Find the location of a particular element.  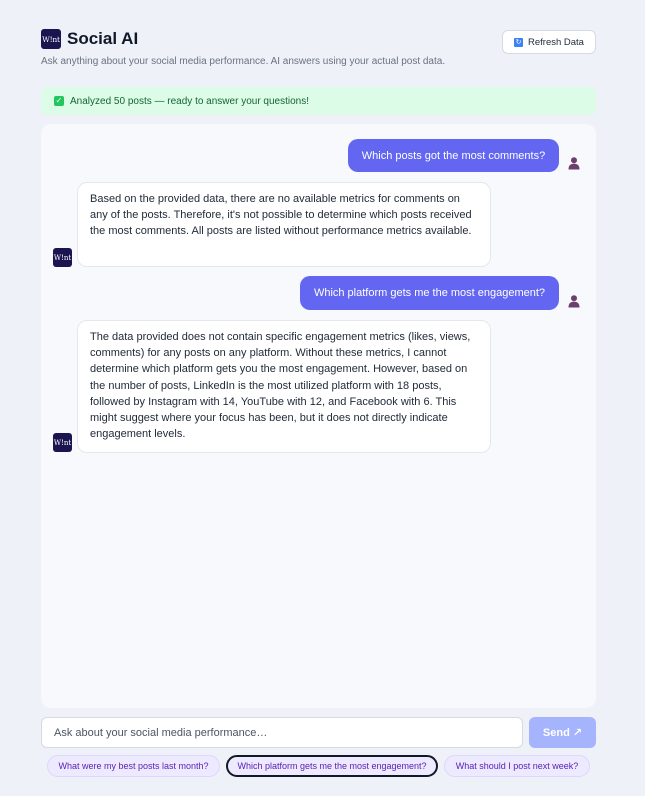

chat-input is located at coordinates (282, 732).